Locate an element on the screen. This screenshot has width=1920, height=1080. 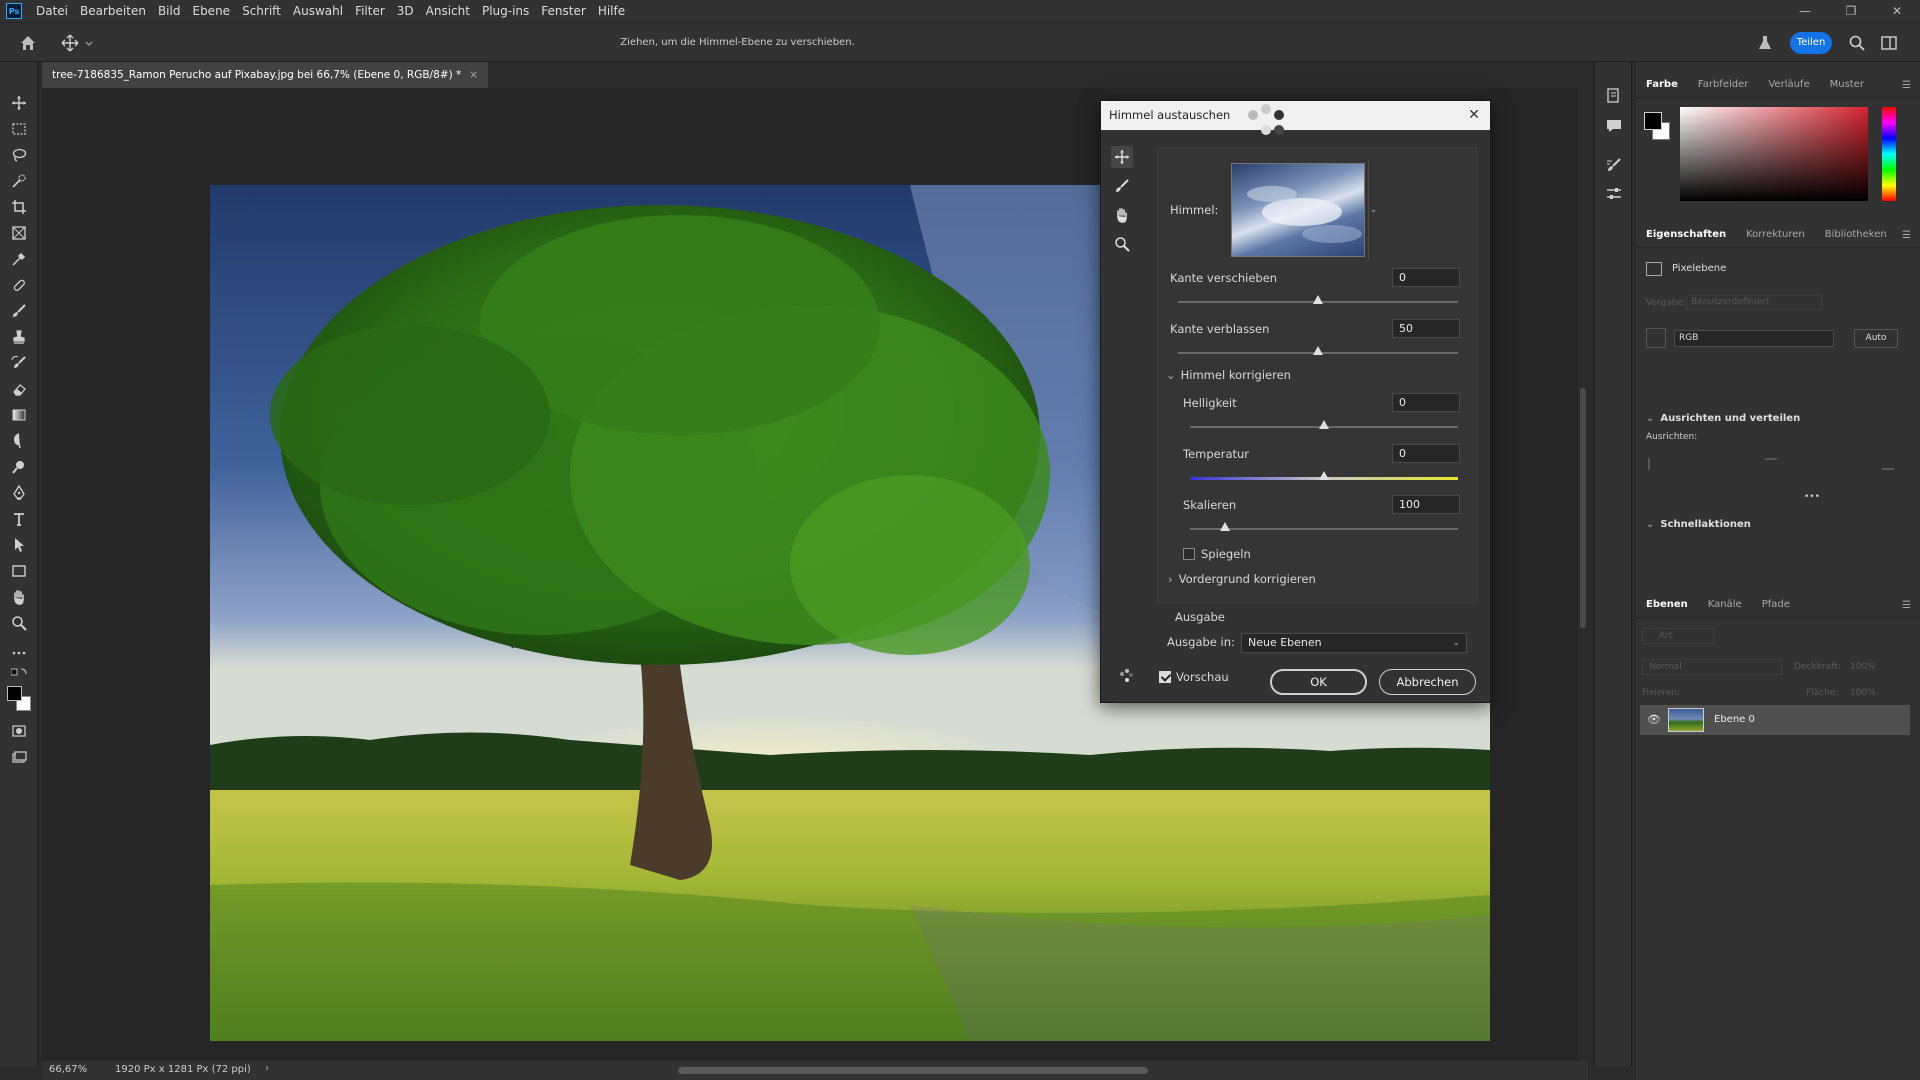
comments-panel-icon is located at coordinates (1614, 126).